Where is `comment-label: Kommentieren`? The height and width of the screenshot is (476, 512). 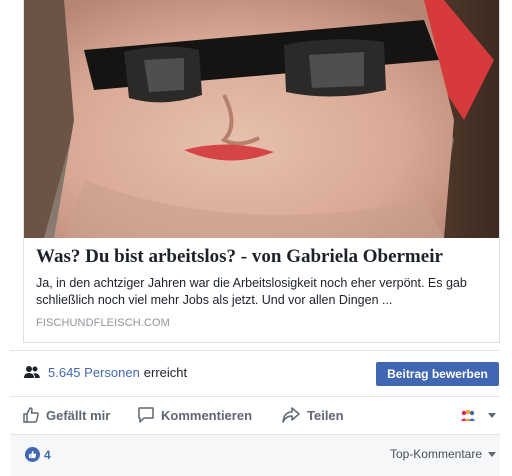
comment-label: Kommentieren is located at coordinates (207, 415).